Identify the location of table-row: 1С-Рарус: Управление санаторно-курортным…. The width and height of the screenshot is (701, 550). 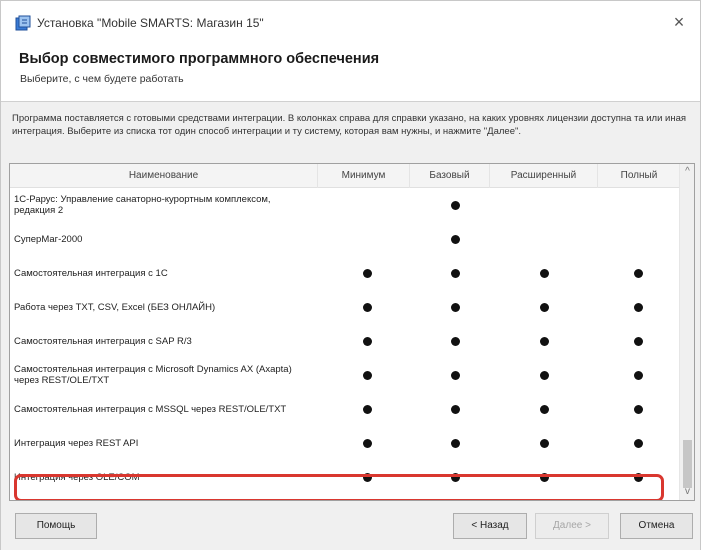
(345, 205).